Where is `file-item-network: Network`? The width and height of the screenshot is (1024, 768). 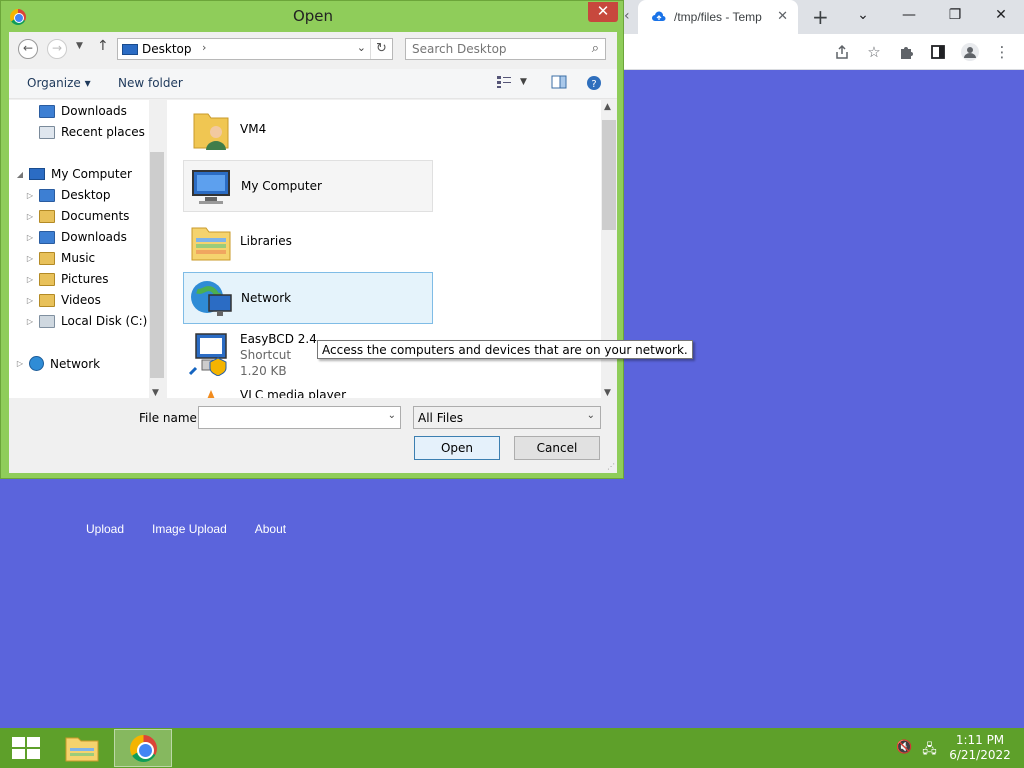
file-item-network: Network is located at coordinates (308, 298).